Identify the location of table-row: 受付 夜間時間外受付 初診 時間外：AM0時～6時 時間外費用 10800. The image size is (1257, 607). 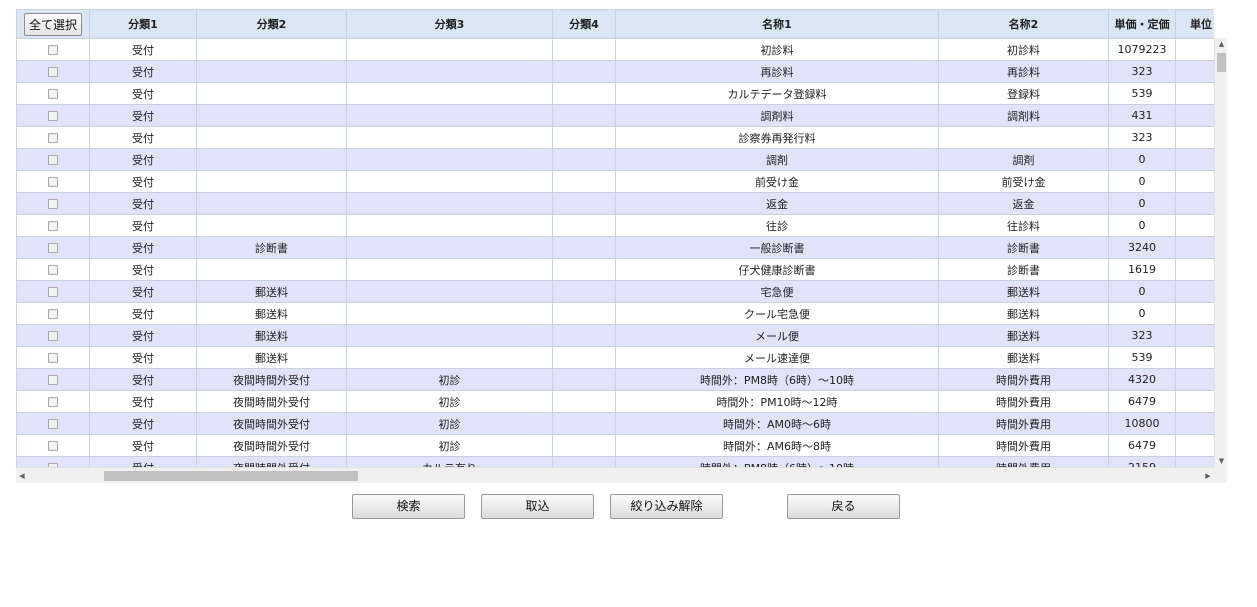
(615, 423).